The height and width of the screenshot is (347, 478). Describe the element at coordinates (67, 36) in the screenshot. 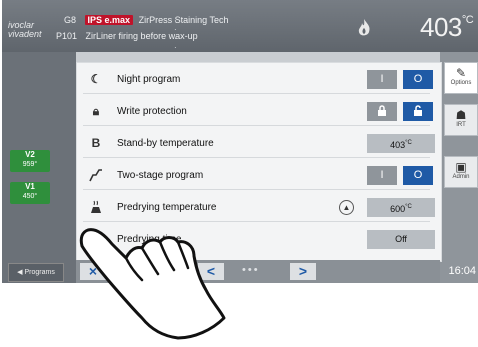

I see `program-code-bottom: P101` at that location.